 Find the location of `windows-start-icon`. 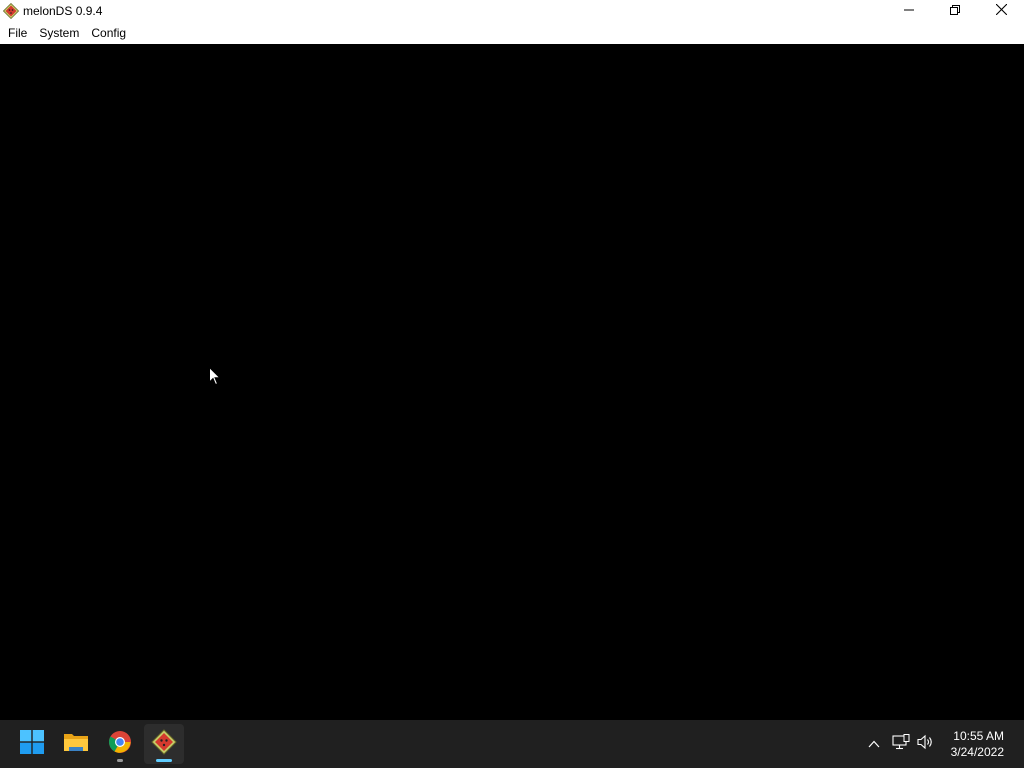

windows-start-icon is located at coordinates (32, 744).